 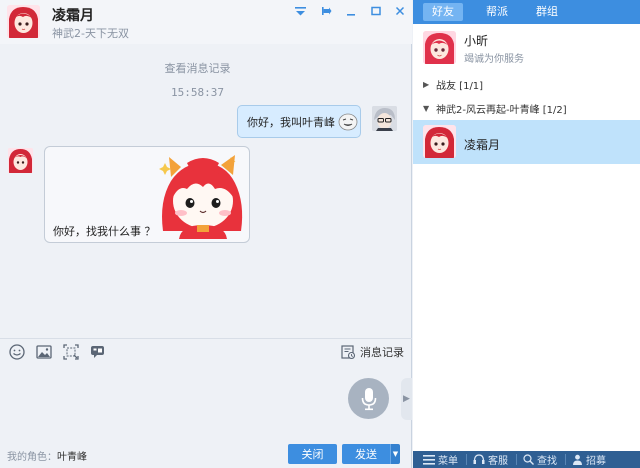 I want to click on group-label: 战友 [1/1], so click(x=460, y=86).